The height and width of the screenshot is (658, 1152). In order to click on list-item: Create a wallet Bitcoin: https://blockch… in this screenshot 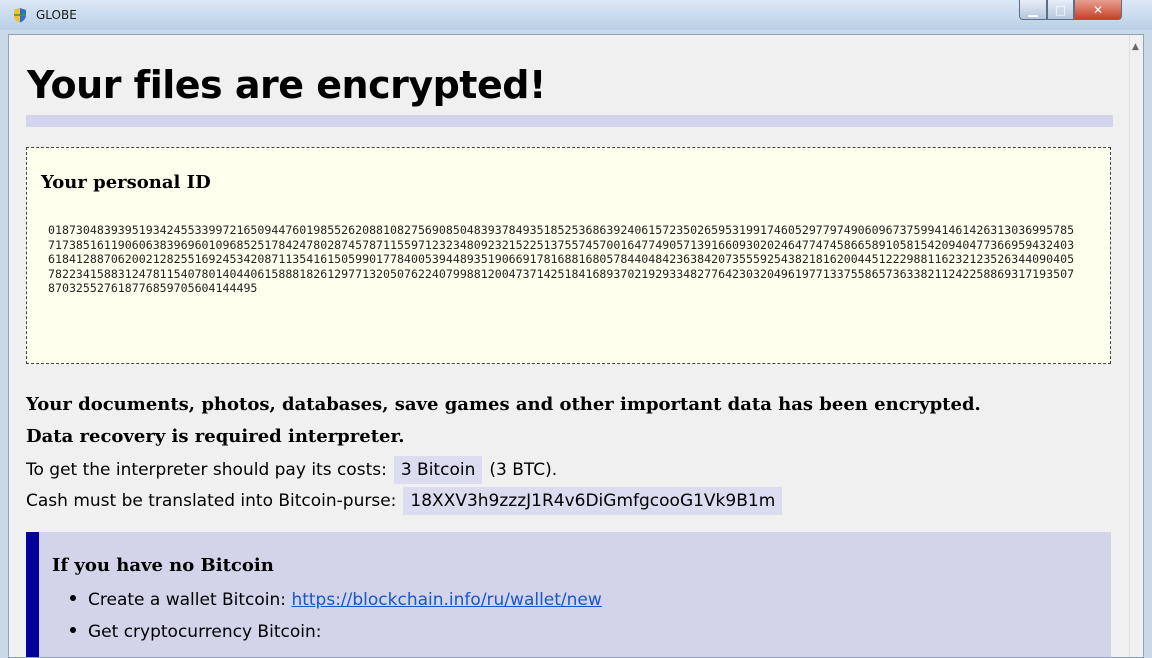, I will do `click(336, 600)`.